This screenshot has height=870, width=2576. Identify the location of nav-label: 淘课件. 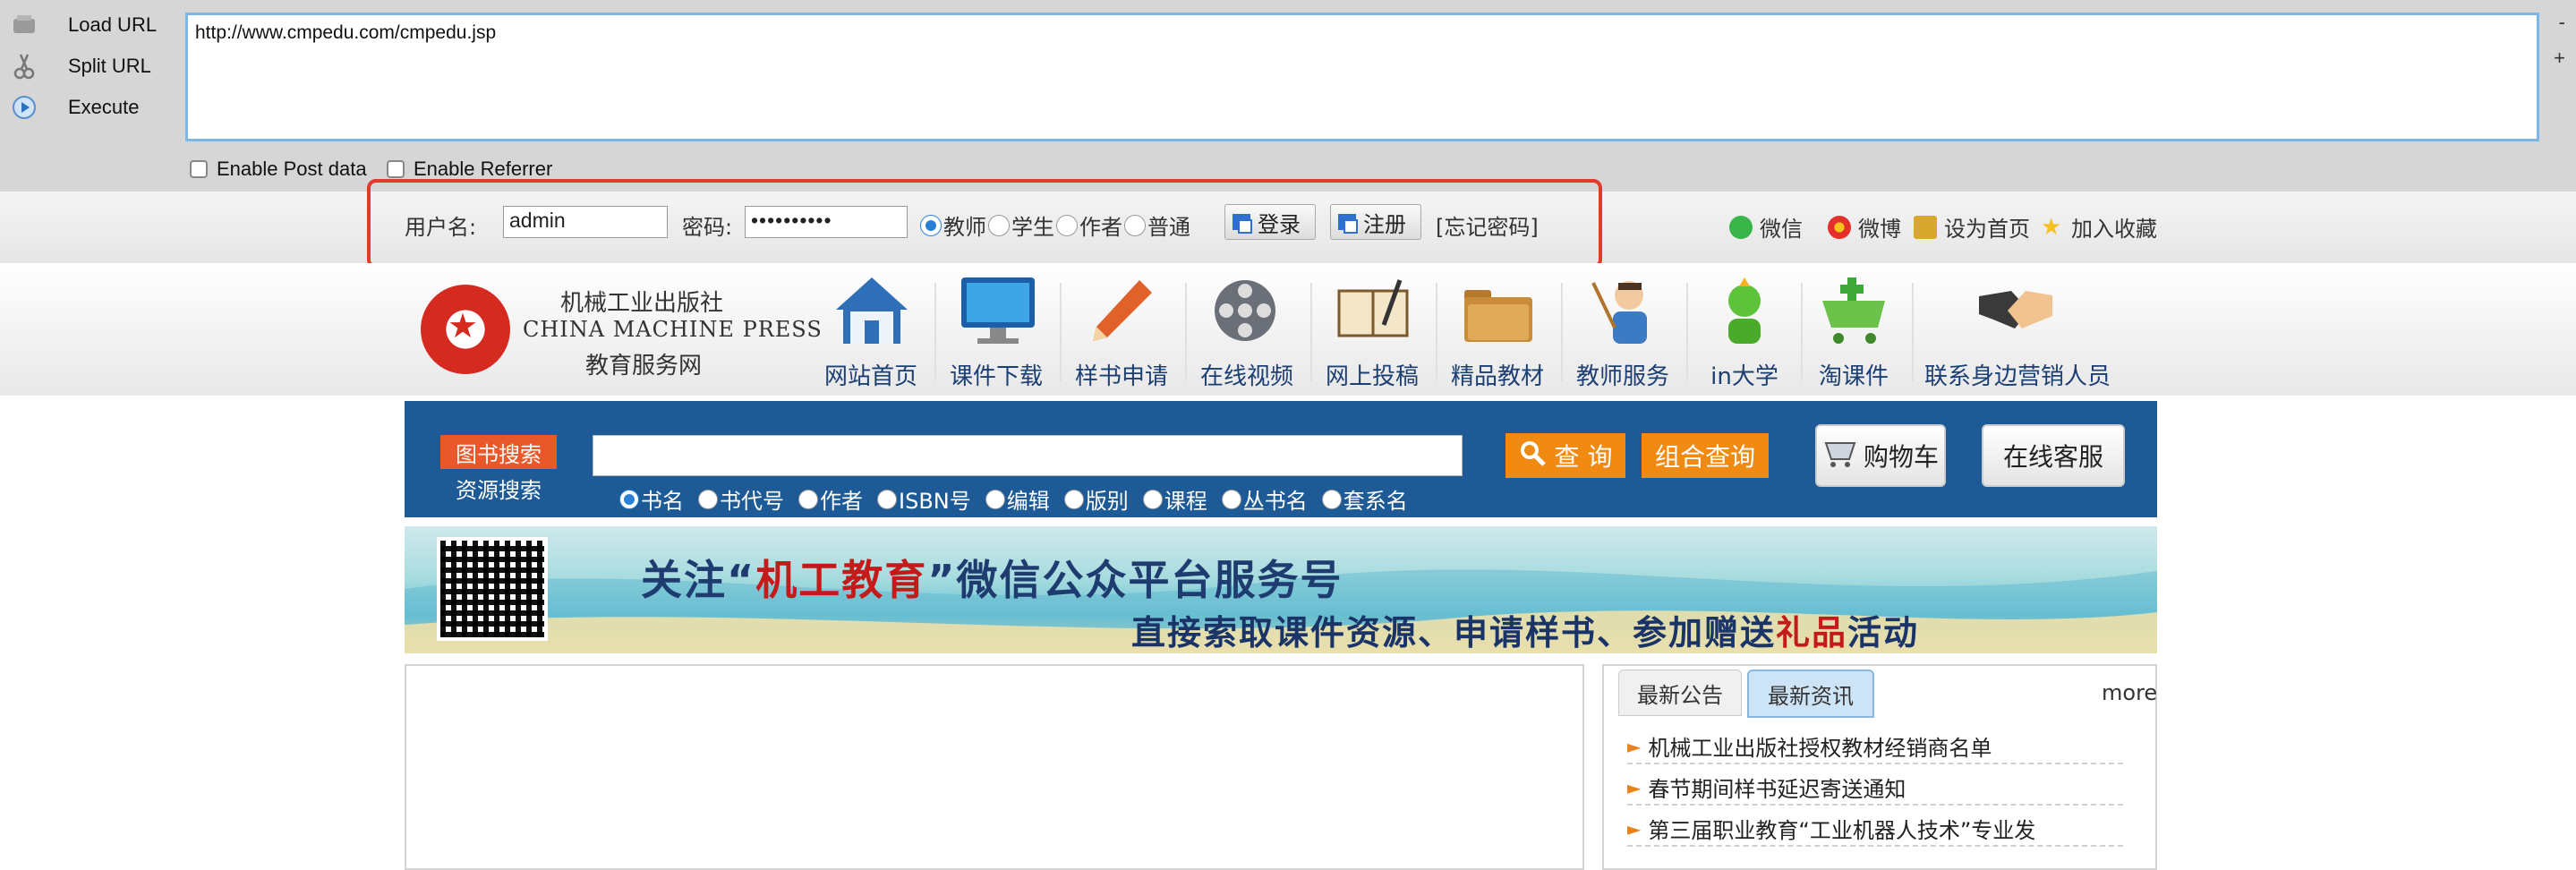
(1853, 376).